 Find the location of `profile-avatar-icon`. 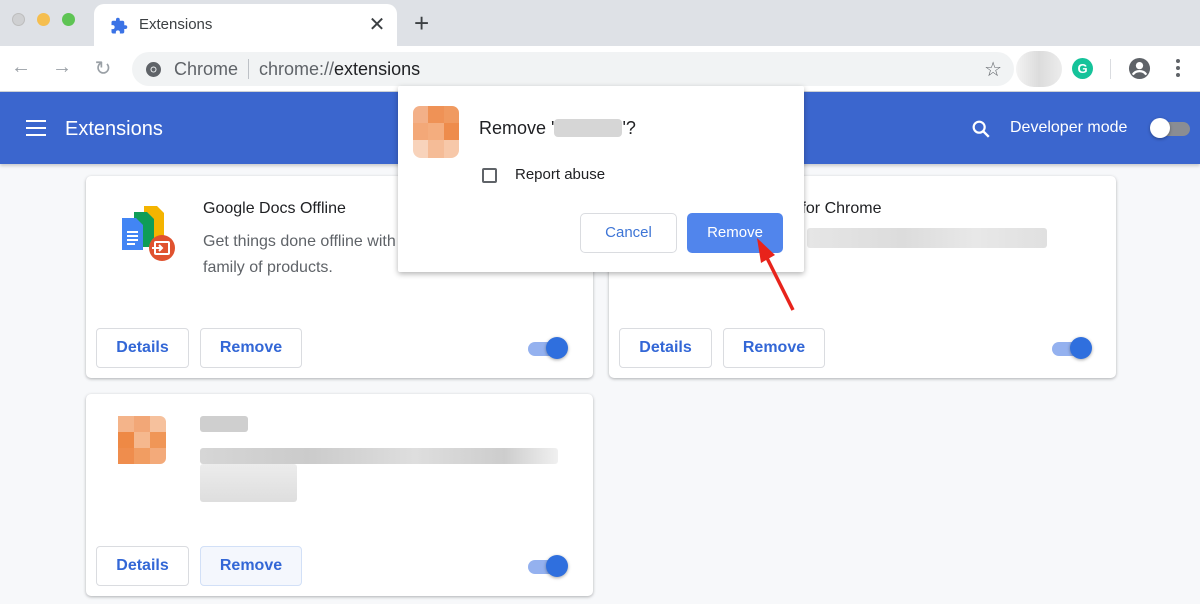

profile-avatar-icon is located at coordinates (1139, 68).